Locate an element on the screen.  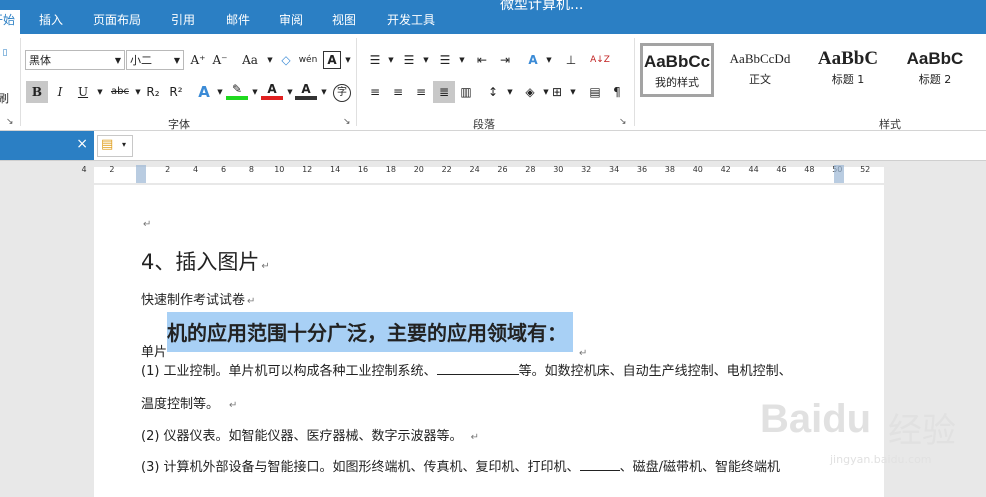
ruler-tick-label: 46 is located at coordinates (781, 169).